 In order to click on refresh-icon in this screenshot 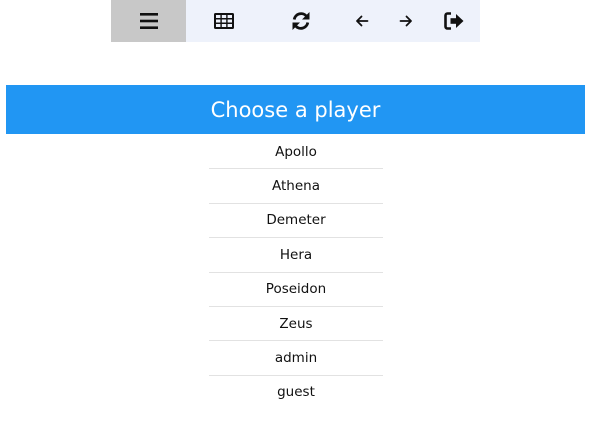, I will do `click(301, 21)`.